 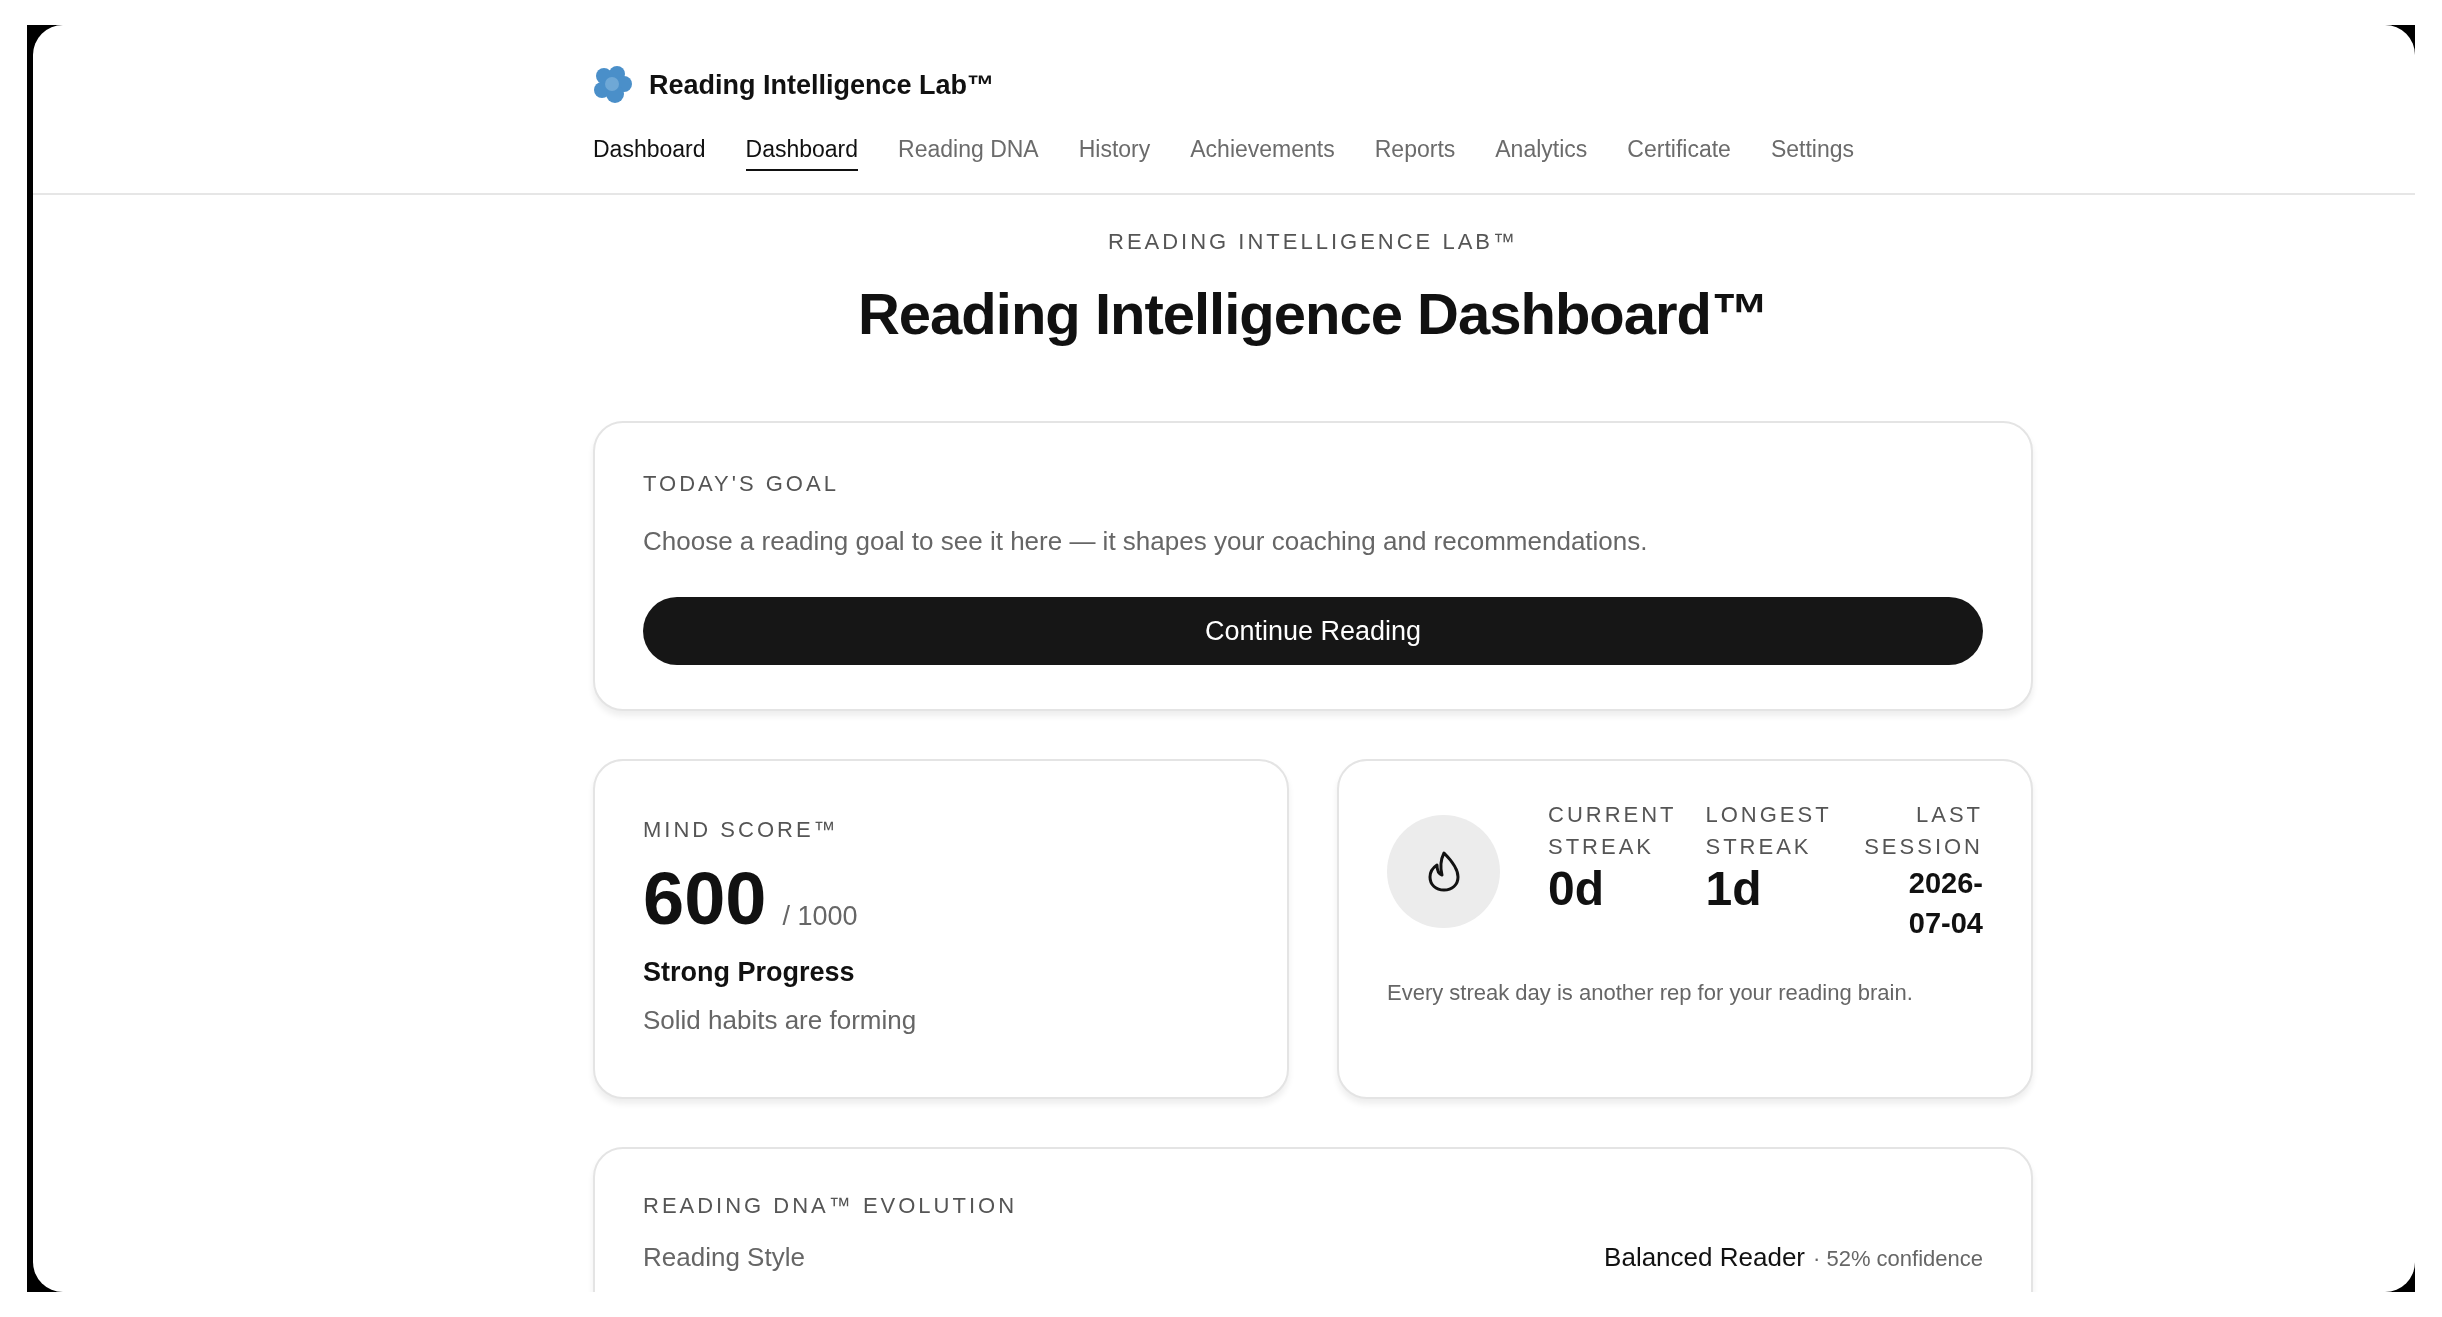 What do you see at coordinates (1146, 541) in the screenshot?
I see `goal-text: Choose a reading goal to see it here — it shapes your coaching and recommendations.` at bounding box center [1146, 541].